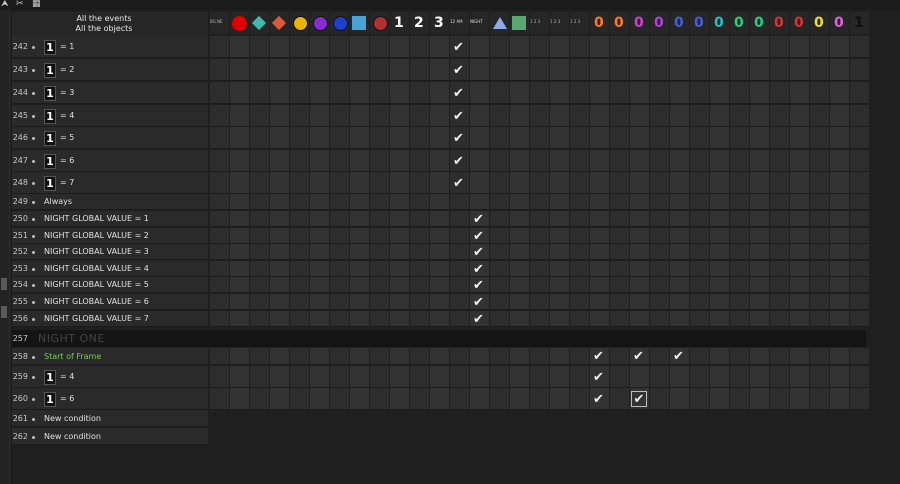  I want to click on event-condition-text: NIGHT GLOBAL VALUE = 2, so click(96, 235).